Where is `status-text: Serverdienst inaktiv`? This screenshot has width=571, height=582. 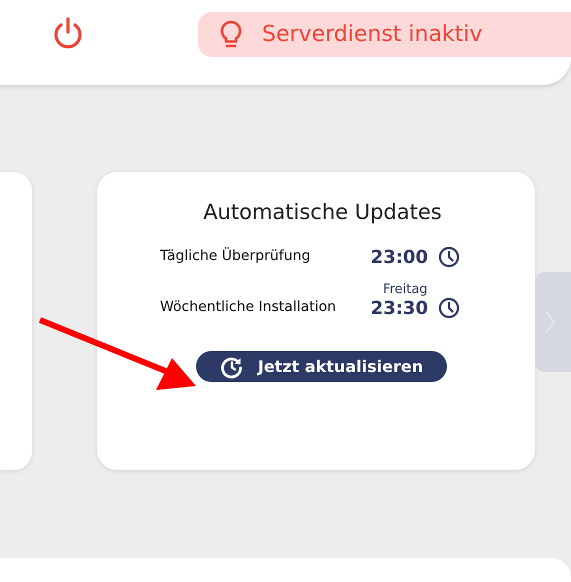 status-text: Serverdienst inaktiv is located at coordinates (372, 34).